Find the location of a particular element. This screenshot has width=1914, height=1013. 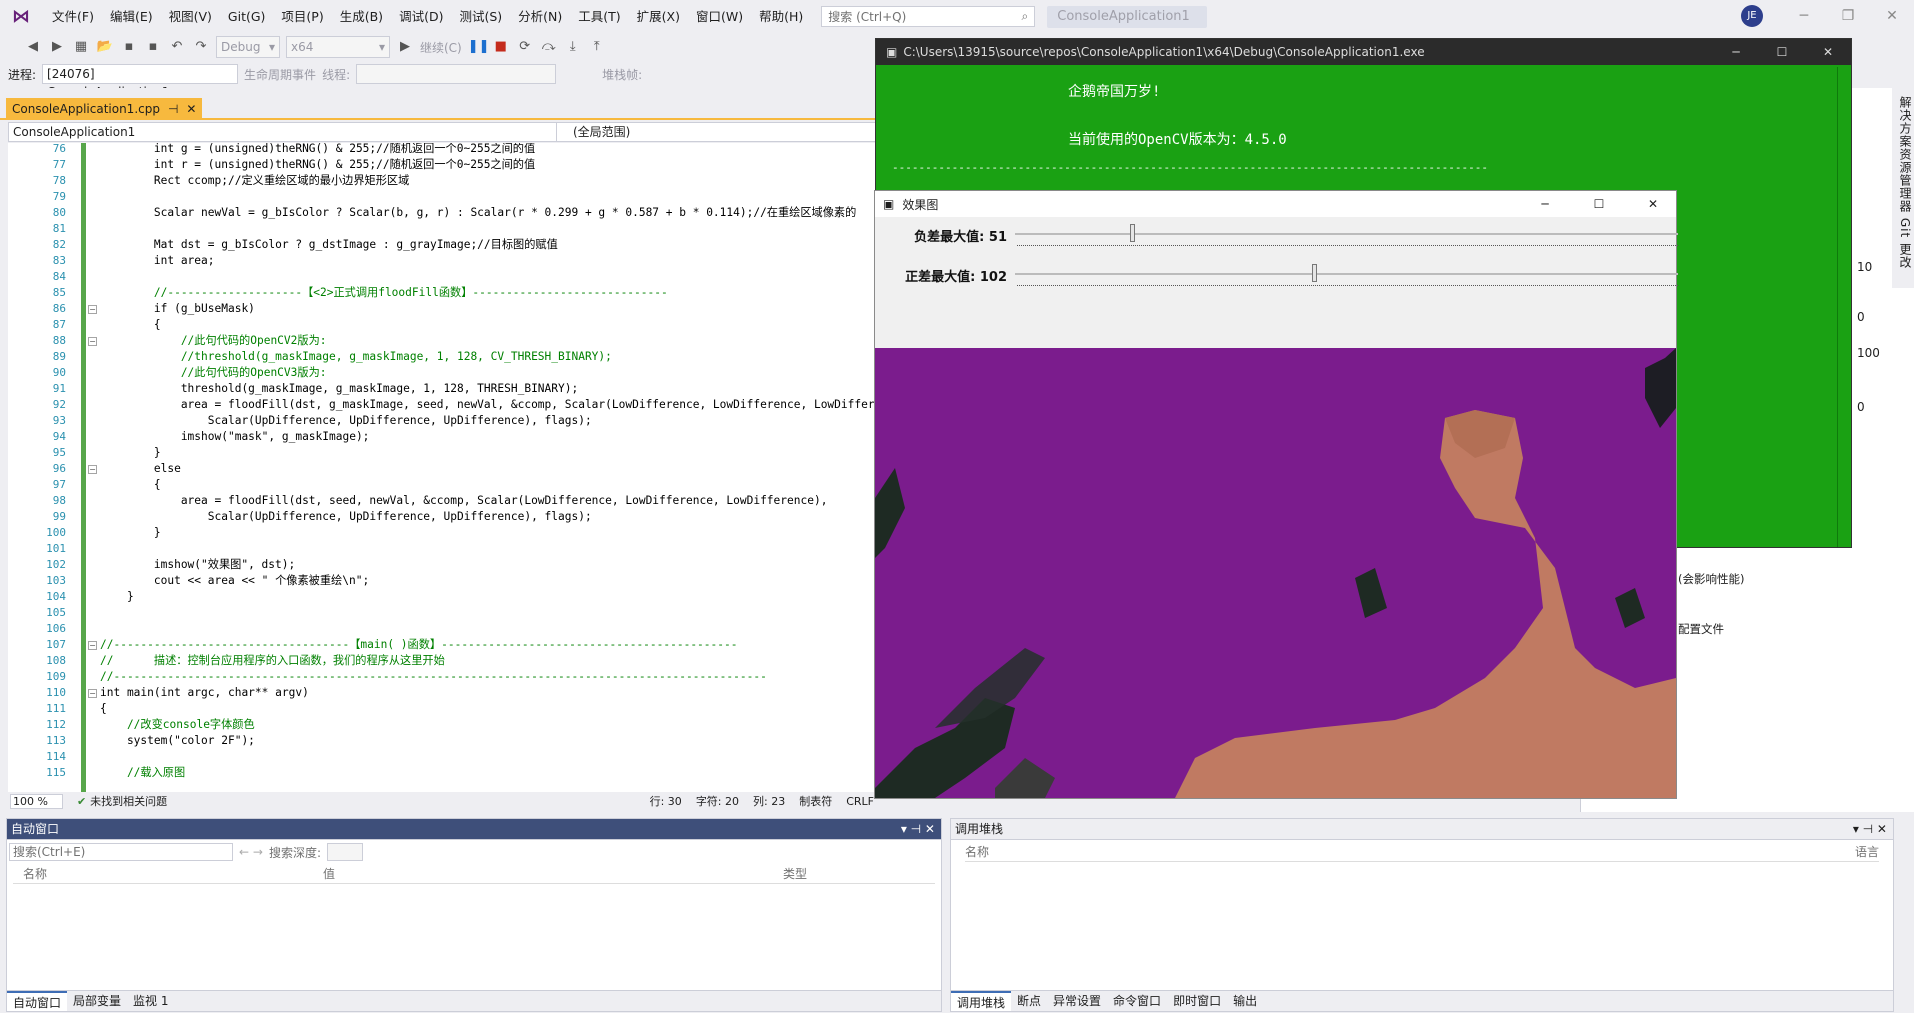

stop-icon: ■ is located at coordinates (501, 47).